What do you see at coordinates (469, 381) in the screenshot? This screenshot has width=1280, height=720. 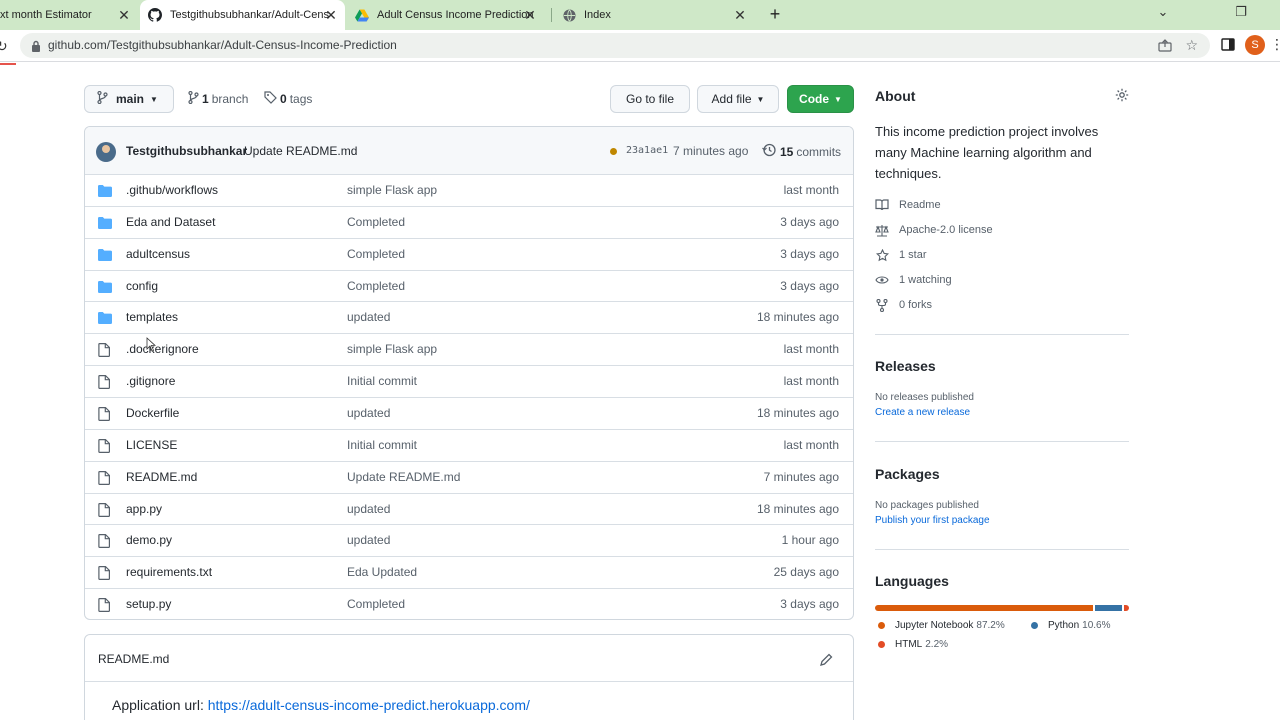 I see `file-row: .gitignore Initial commit last month` at bounding box center [469, 381].